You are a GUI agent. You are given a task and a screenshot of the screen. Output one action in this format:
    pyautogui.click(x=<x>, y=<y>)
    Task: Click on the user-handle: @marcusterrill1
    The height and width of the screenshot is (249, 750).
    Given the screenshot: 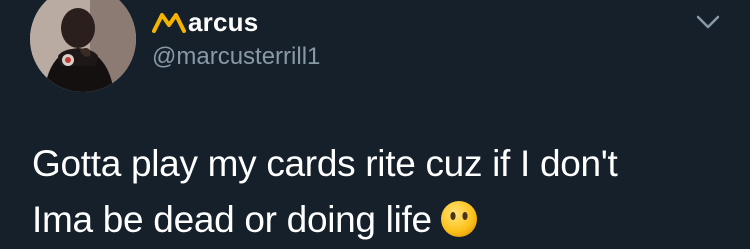 What is the action you would take?
    pyautogui.click(x=236, y=57)
    